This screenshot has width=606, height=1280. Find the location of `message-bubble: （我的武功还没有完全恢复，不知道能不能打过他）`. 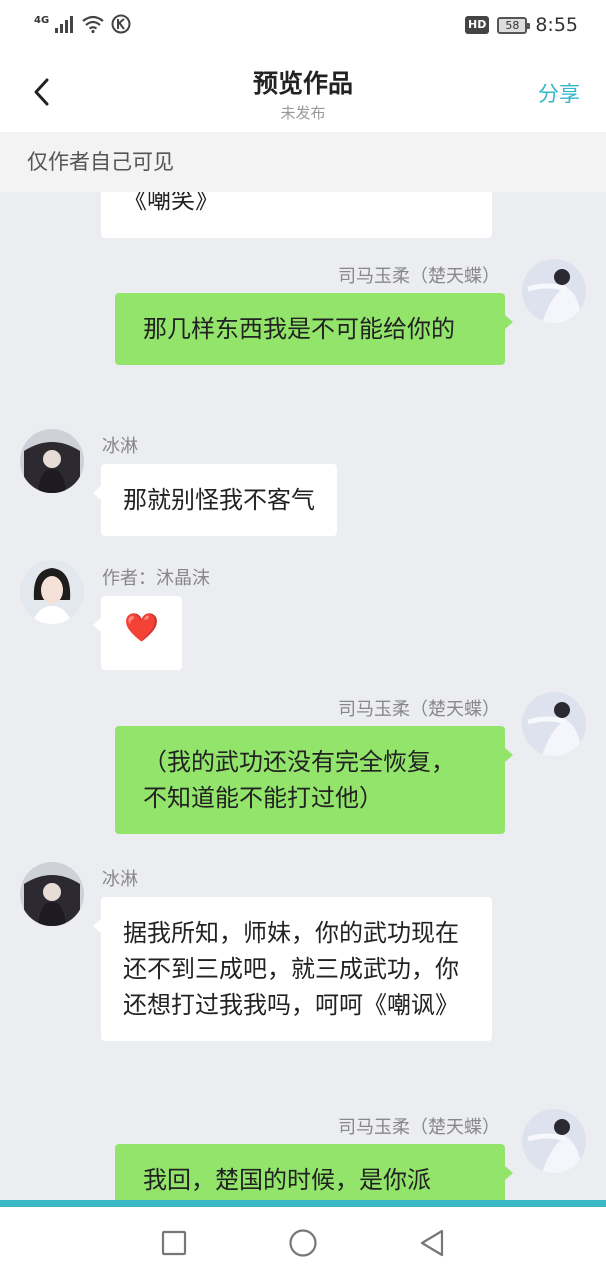

message-bubble: （我的武功还没有完全恢复，不知道能不能打过他） is located at coordinates (314, 780).